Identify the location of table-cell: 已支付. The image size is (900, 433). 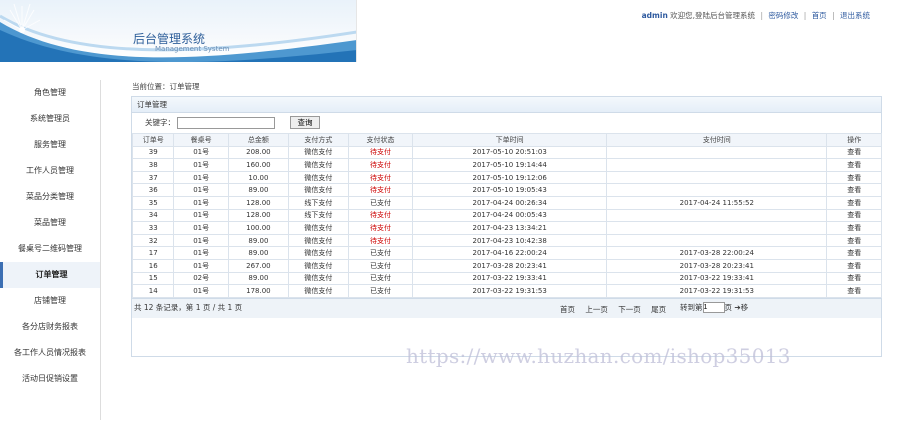
(380, 265).